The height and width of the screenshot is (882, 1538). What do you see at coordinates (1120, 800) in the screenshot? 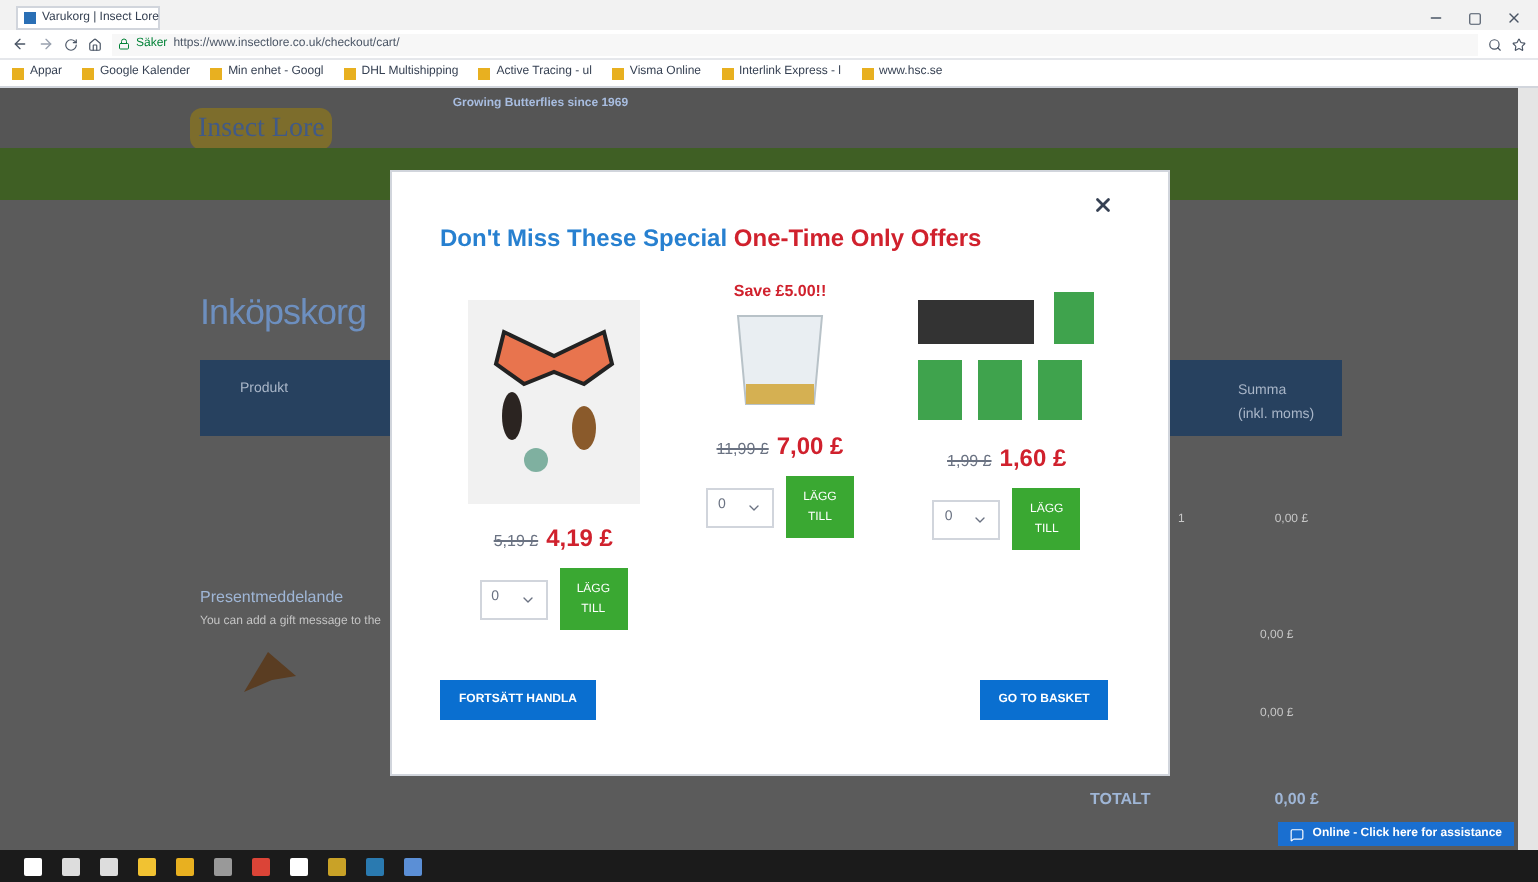
I see `total-label: TOTALT` at bounding box center [1120, 800].